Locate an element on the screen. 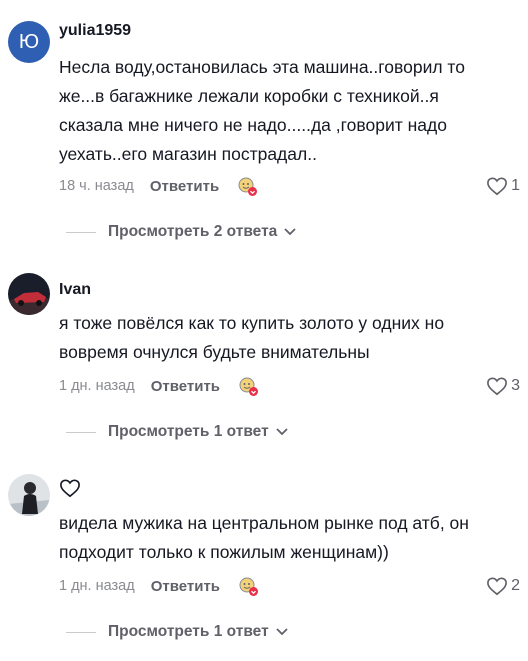 The width and height of the screenshot is (528, 661). like-button: 3 is located at coordinates (503, 386).